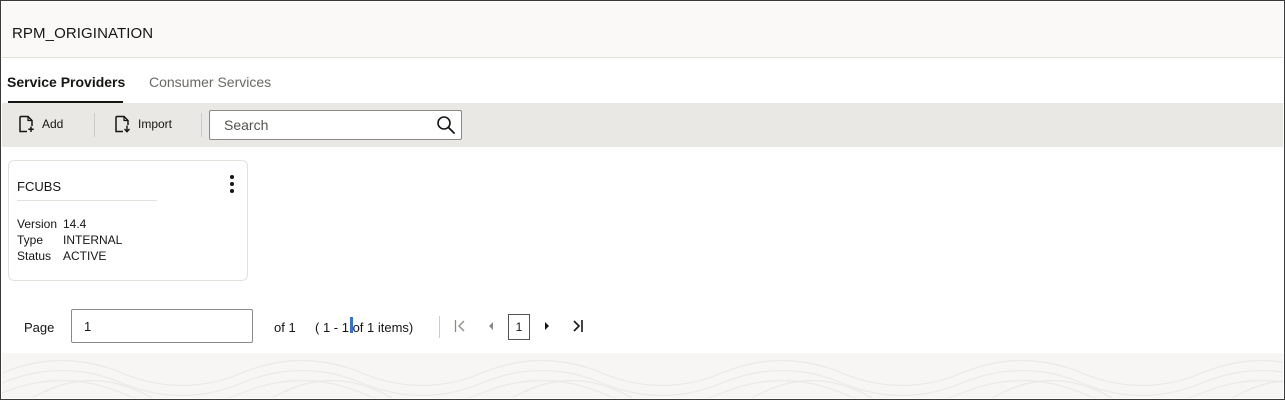  Describe the element at coordinates (26, 124) in the screenshot. I see `add-document-icon` at that location.